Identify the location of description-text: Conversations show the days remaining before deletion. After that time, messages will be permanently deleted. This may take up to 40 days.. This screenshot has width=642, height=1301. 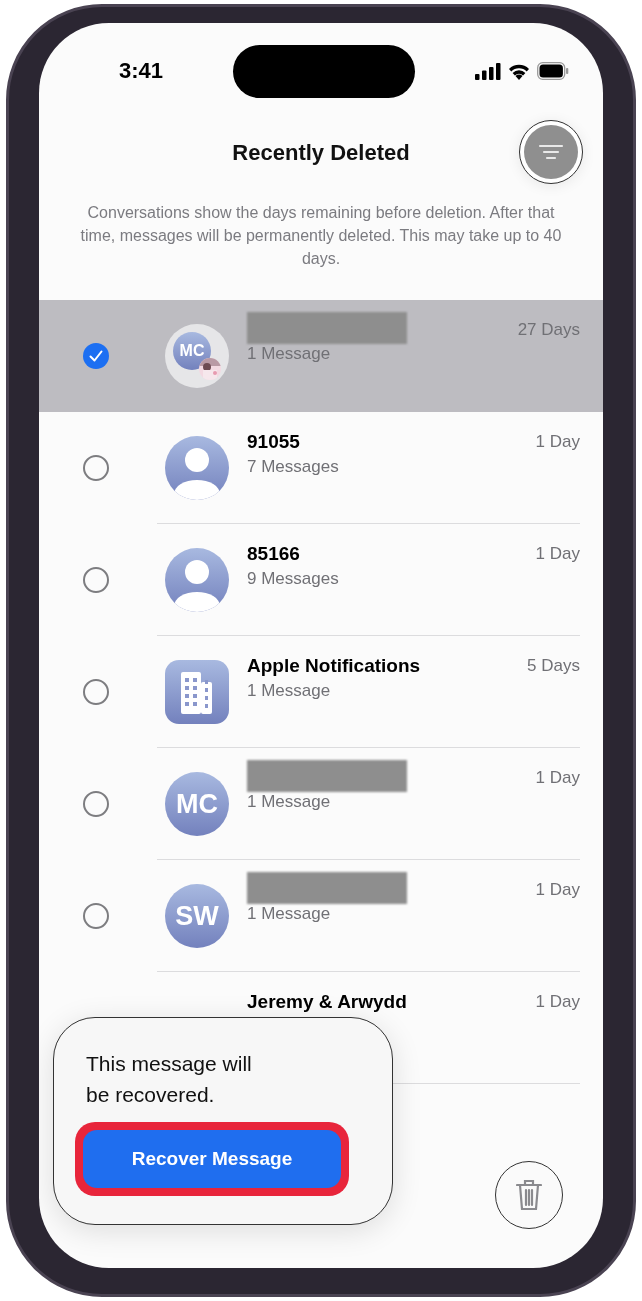
(321, 236).